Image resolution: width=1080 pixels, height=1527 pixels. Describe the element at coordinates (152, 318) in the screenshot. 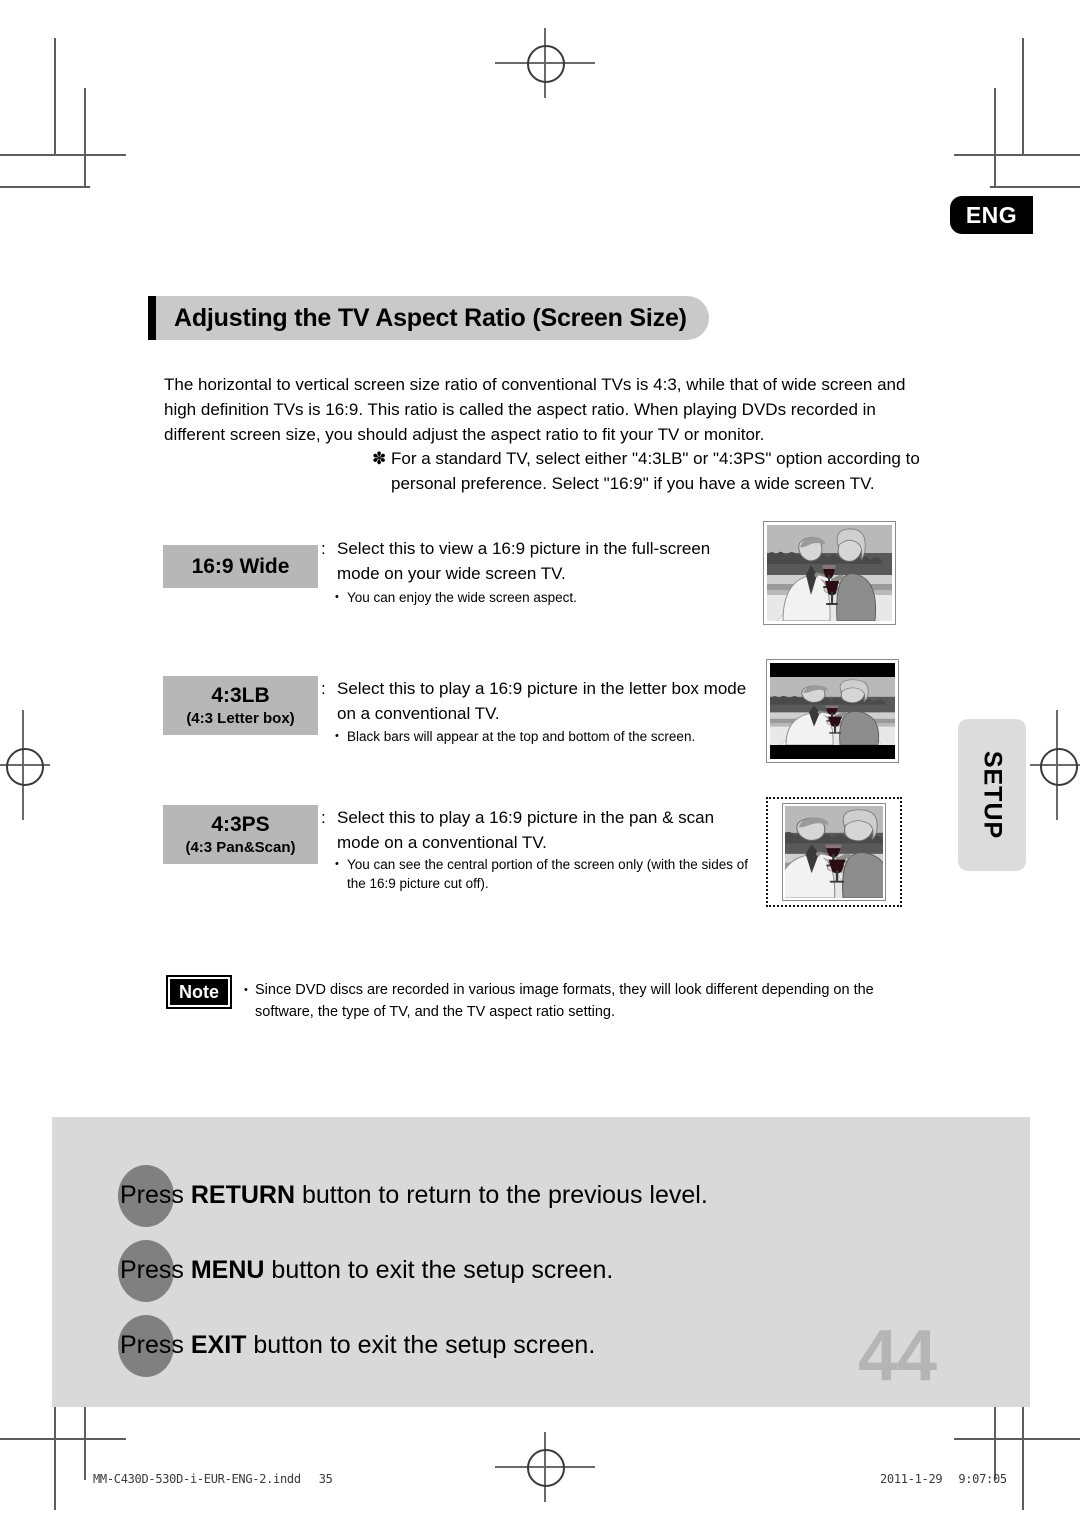

I see `title-accent-bar` at that location.